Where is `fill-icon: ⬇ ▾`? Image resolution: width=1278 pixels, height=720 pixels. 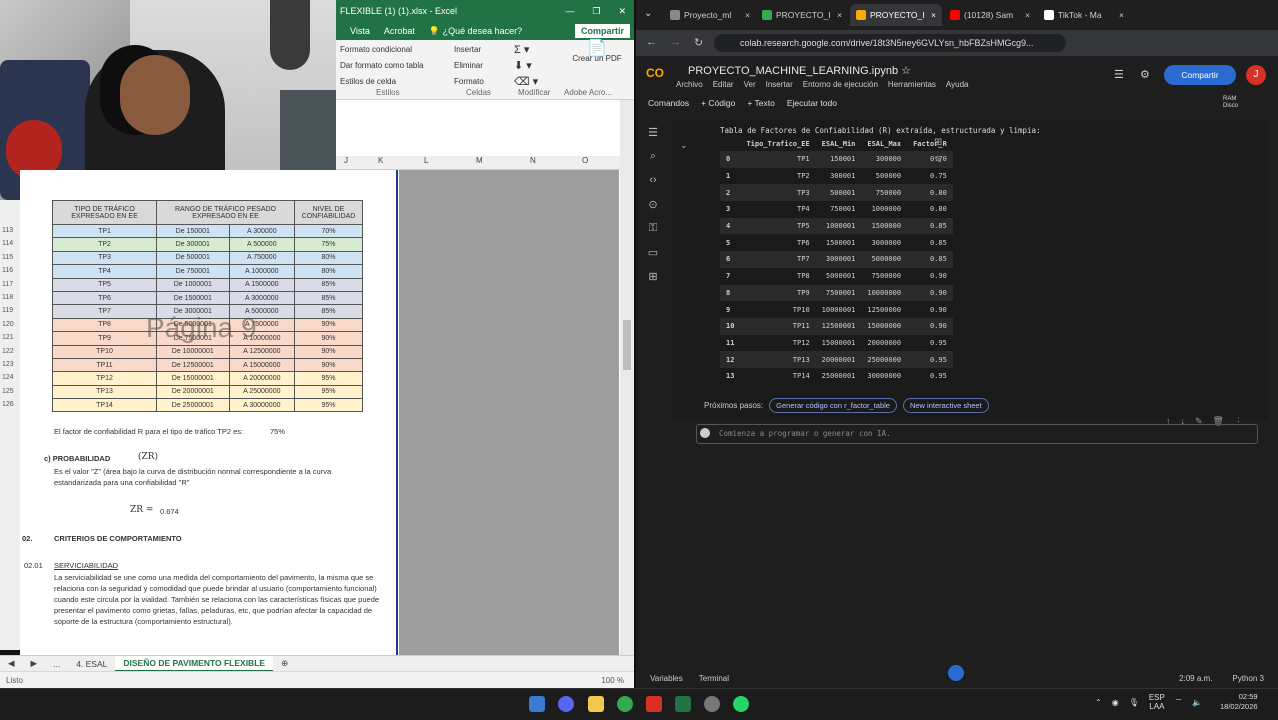 fill-icon: ⬇ ▾ is located at coordinates (536, 66).